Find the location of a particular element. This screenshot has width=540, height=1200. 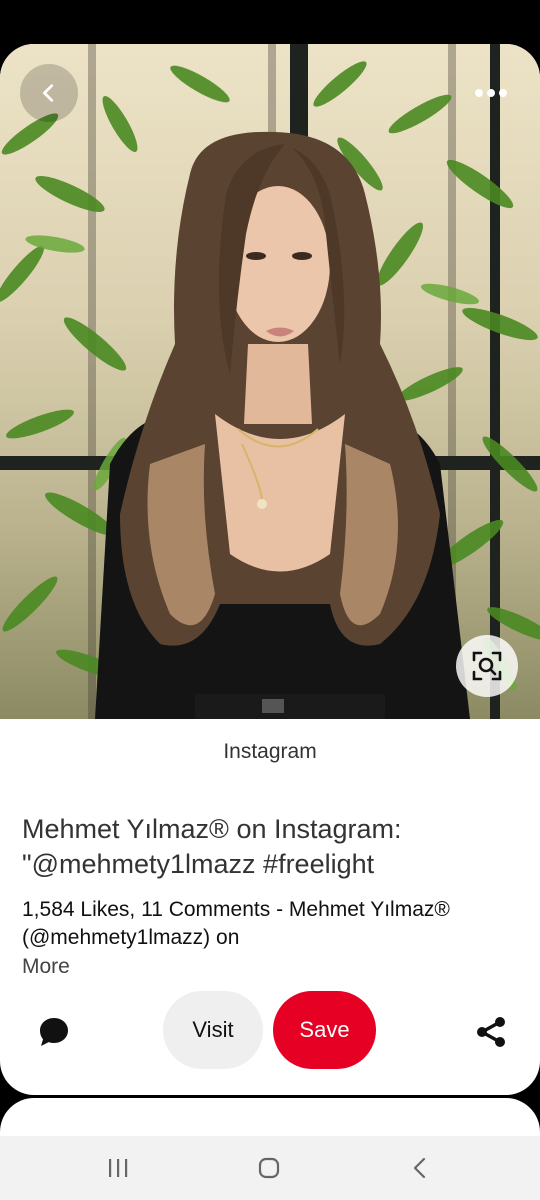

comment-button is located at coordinates (54, 1032).